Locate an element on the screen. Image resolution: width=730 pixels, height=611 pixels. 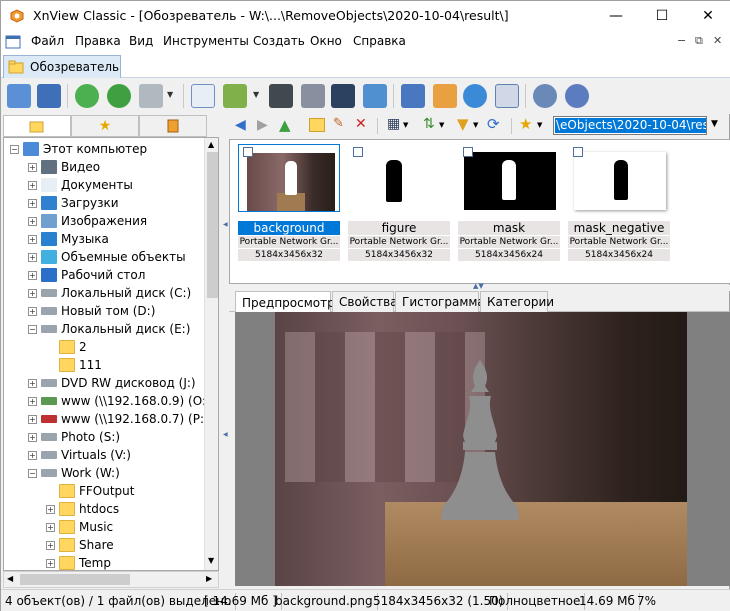
tree-item: FFOutput is located at coordinates (90, 491).